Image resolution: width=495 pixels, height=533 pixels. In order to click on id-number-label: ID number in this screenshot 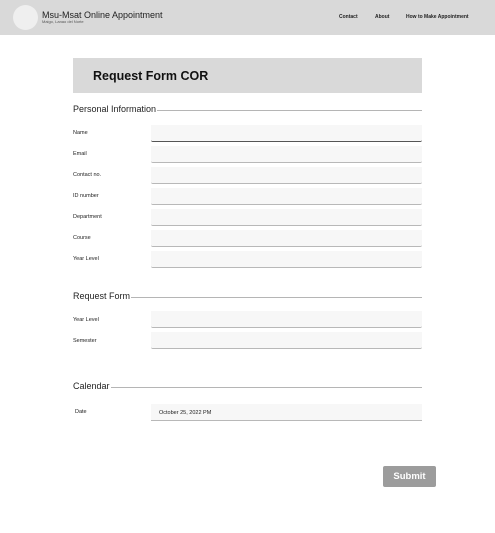, I will do `click(86, 196)`.